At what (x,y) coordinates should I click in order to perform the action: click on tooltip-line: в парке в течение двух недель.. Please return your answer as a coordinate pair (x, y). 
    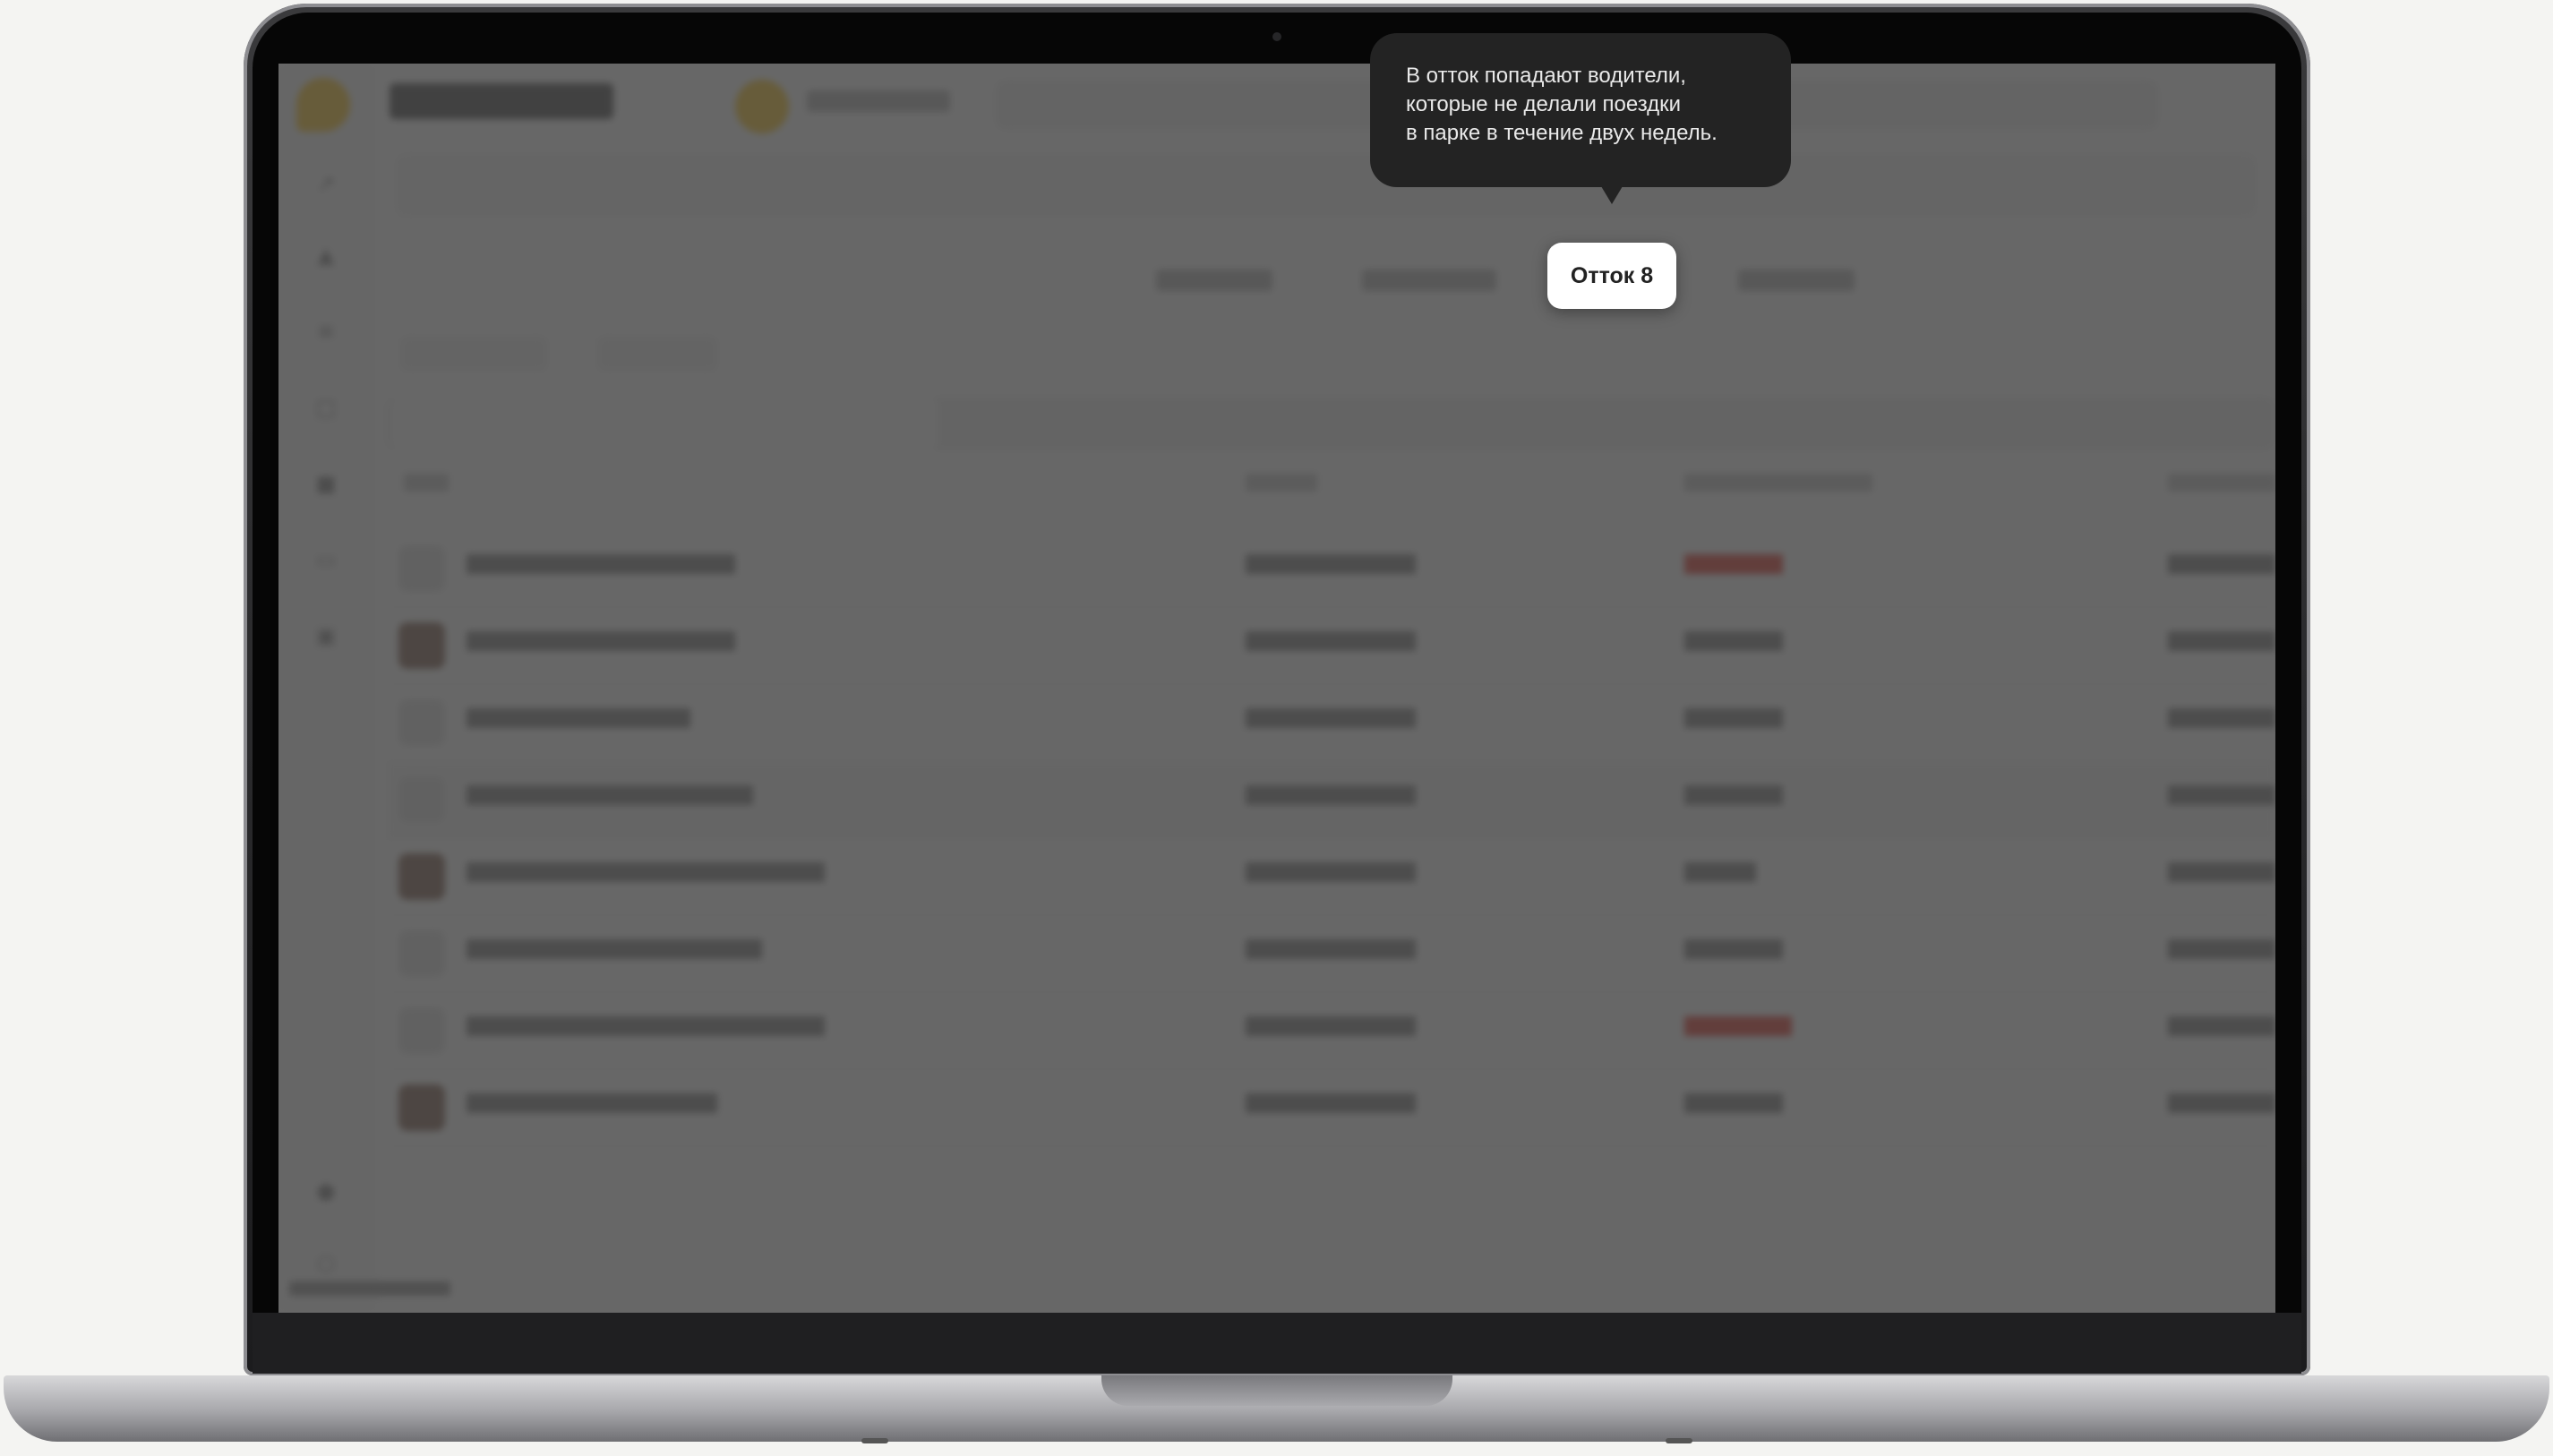
    Looking at the image, I should click on (1562, 133).